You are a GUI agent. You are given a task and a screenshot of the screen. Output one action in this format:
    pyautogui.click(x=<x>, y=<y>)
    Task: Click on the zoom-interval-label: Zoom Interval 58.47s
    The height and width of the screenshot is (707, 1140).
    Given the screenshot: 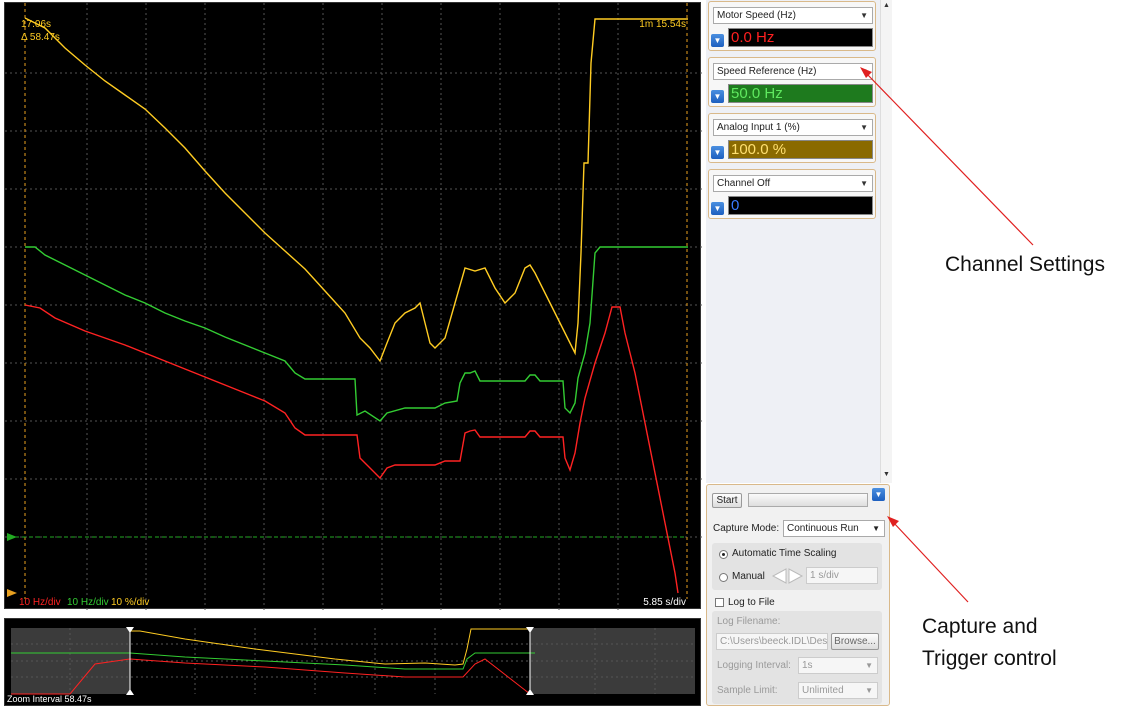 What is the action you would take?
    pyautogui.click(x=49, y=699)
    